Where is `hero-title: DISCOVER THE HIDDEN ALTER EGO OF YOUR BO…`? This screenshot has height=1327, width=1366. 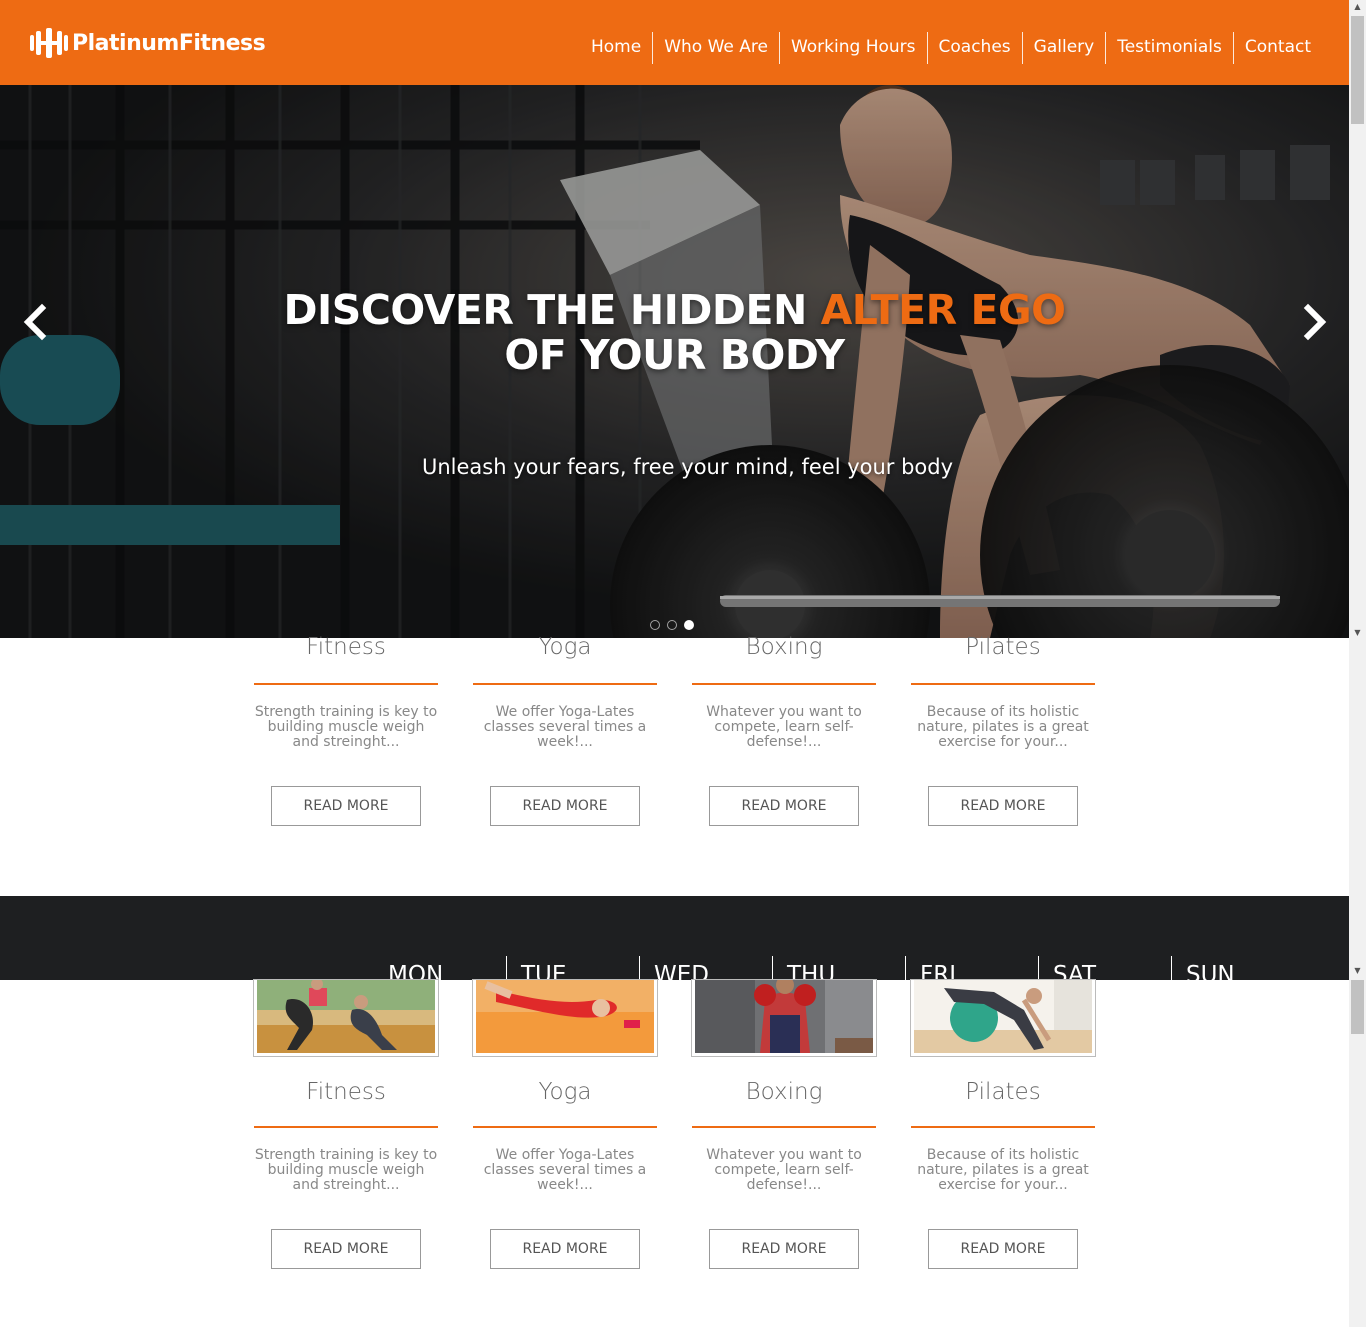 hero-title: DISCOVER THE HIDDEN ALTER EGO OF YOUR BO… is located at coordinates (674, 333).